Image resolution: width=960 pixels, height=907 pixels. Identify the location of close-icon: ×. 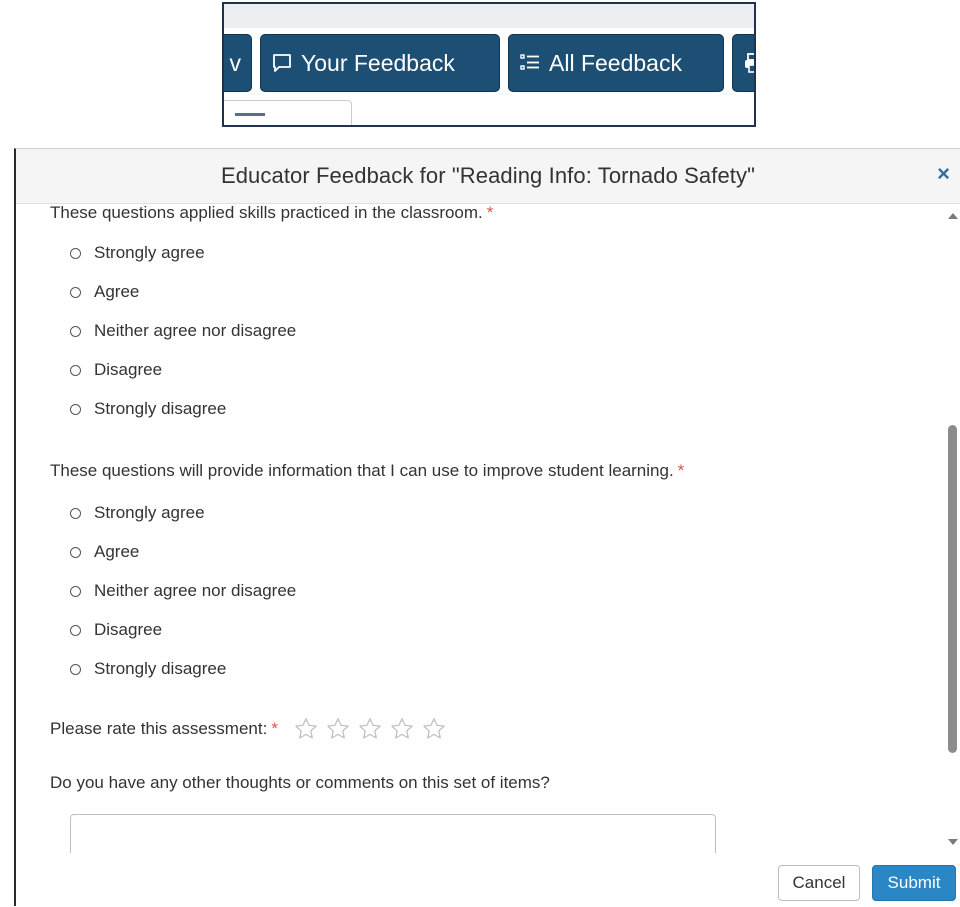
(943, 174).